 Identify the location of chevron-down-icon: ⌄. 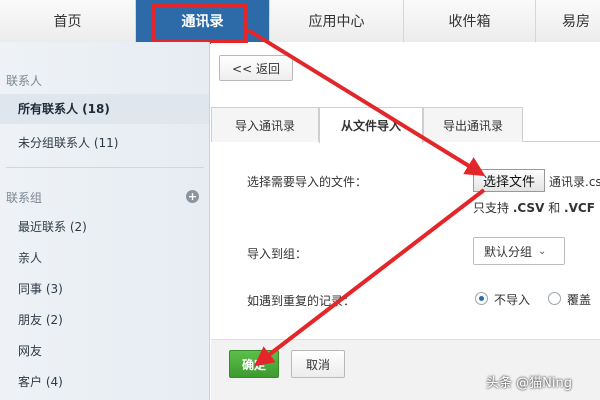
(542, 251).